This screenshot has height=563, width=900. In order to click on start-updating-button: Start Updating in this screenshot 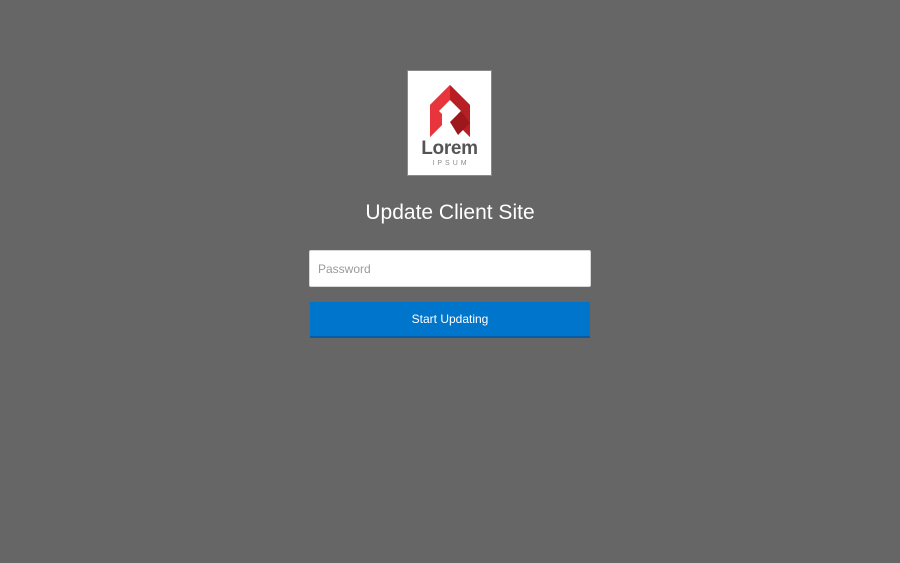, I will do `click(450, 320)`.